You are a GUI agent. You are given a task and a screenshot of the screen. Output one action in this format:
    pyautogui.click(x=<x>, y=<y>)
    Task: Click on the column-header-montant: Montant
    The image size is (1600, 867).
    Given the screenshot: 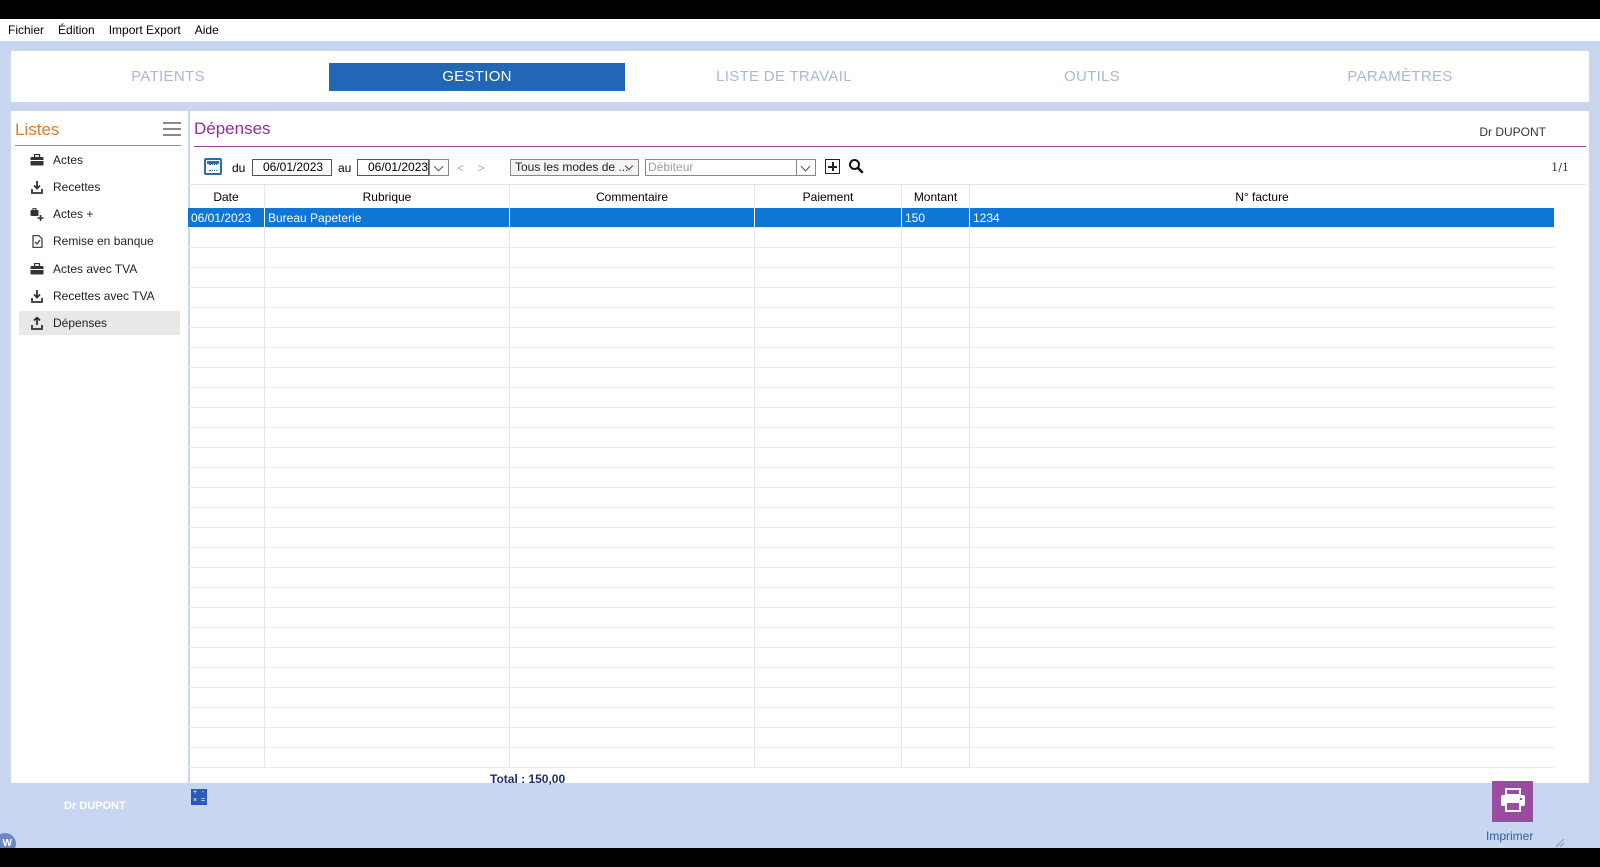 What is the action you would take?
    pyautogui.click(x=936, y=196)
    